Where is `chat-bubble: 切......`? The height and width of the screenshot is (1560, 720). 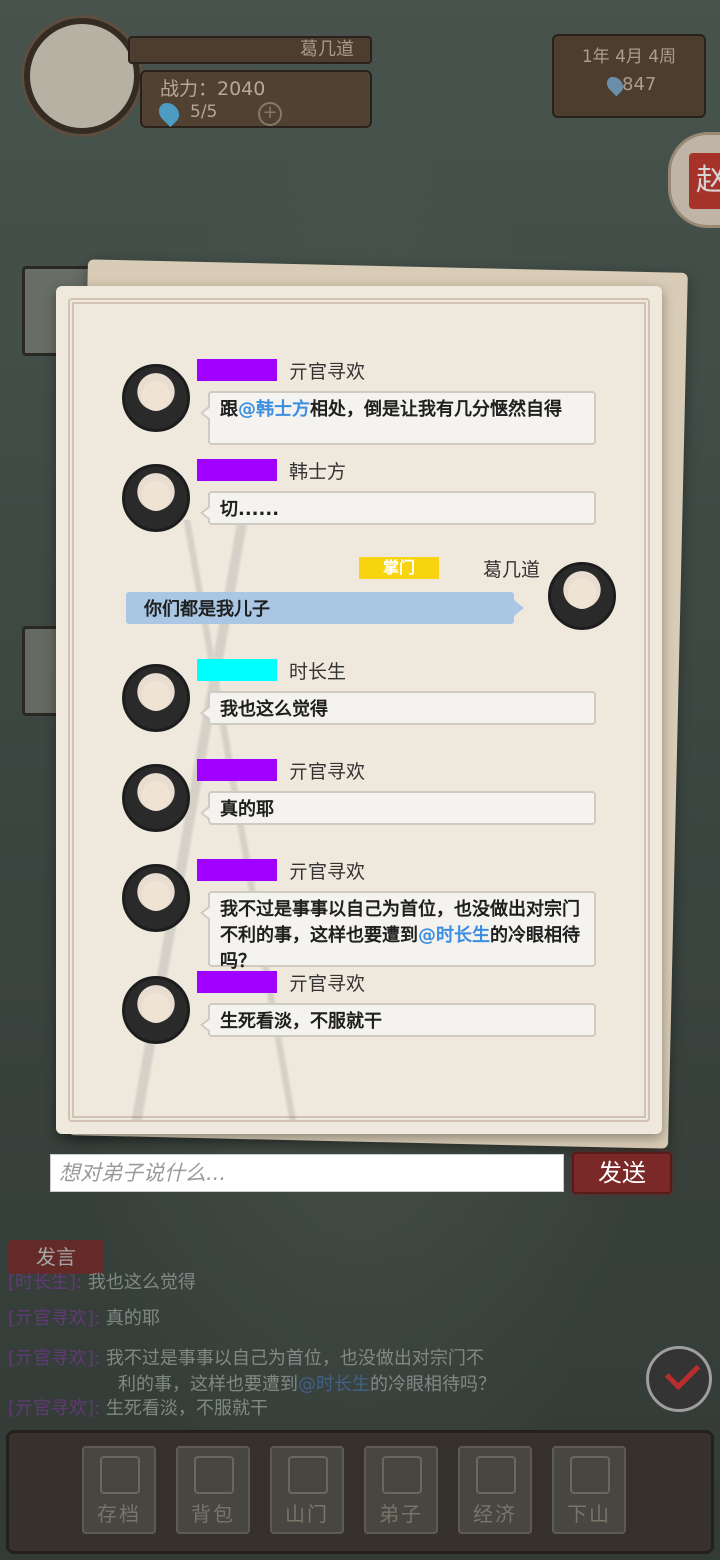 chat-bubble: 切...... is located at coordinates (398, 508).